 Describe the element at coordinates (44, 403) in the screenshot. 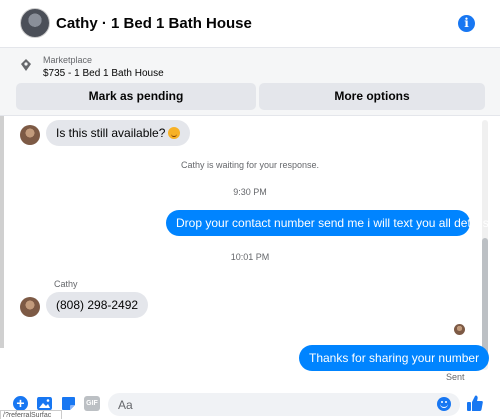

I see `photo-icon` at that location.